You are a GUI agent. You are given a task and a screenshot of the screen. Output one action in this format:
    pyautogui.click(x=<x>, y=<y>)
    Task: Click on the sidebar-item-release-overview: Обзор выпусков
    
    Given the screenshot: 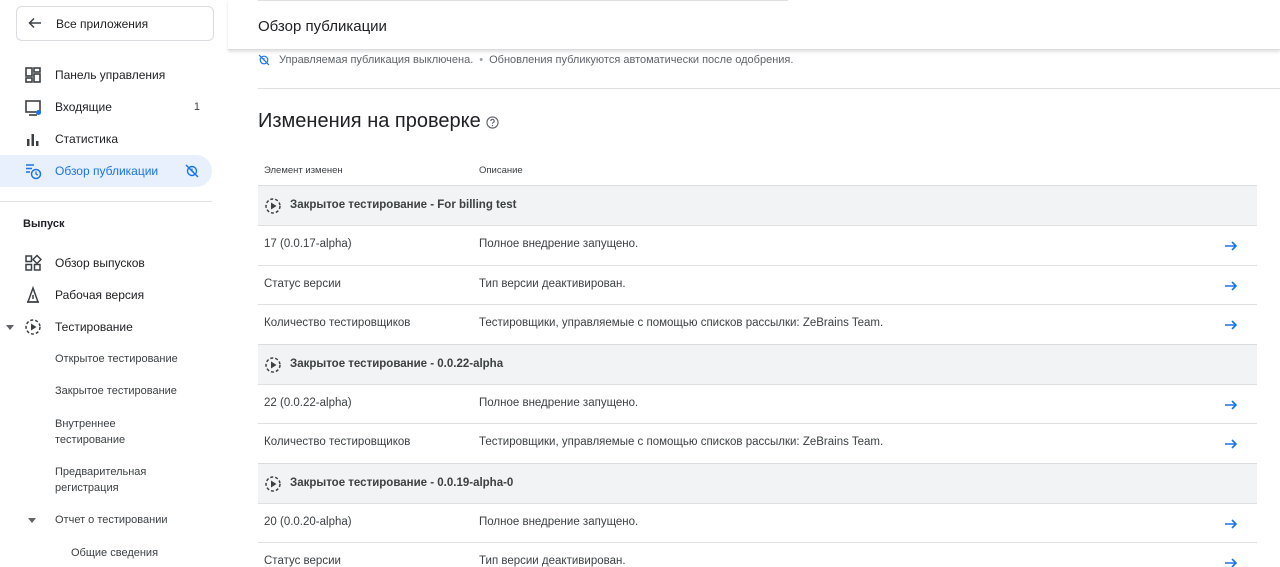 What is the action you would take?
    pyautogui.click(x=106, y=263)
    